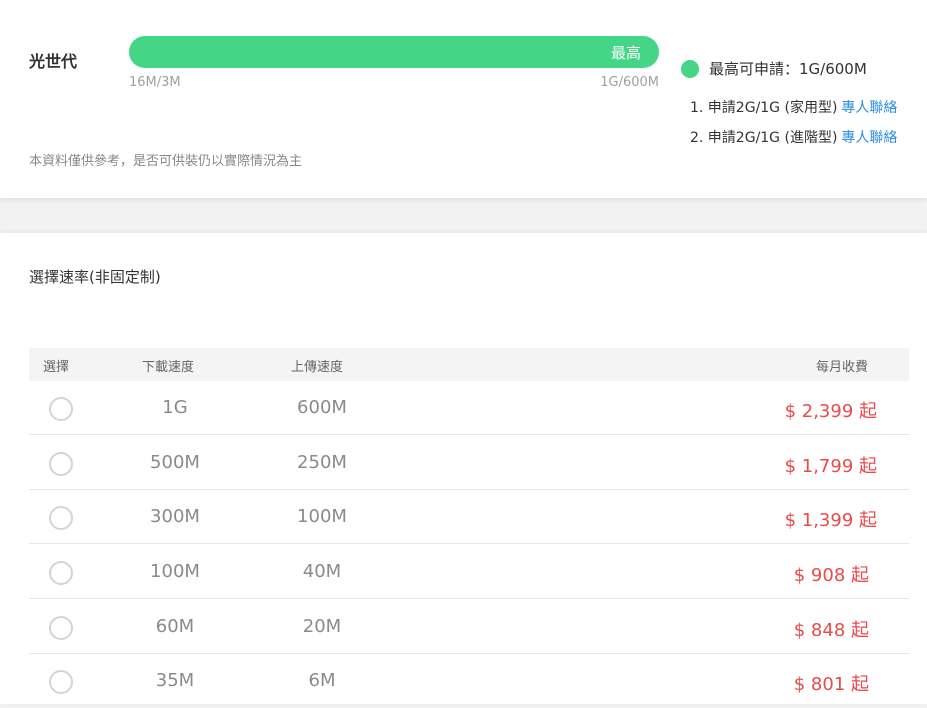 The image size is (927, 708). I want to click on download-speed: 35M, so click(175, 680).